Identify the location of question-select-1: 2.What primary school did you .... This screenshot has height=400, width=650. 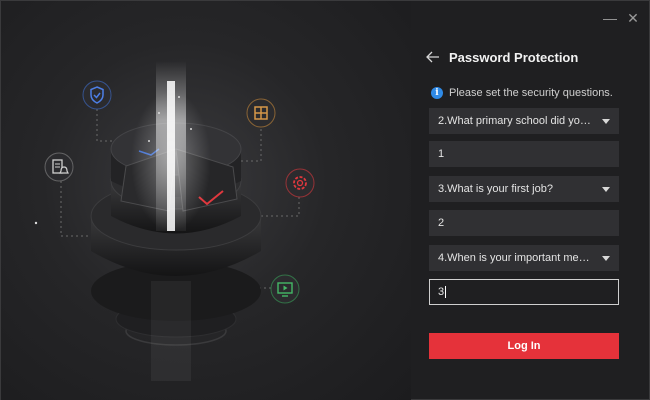
(524, 121).